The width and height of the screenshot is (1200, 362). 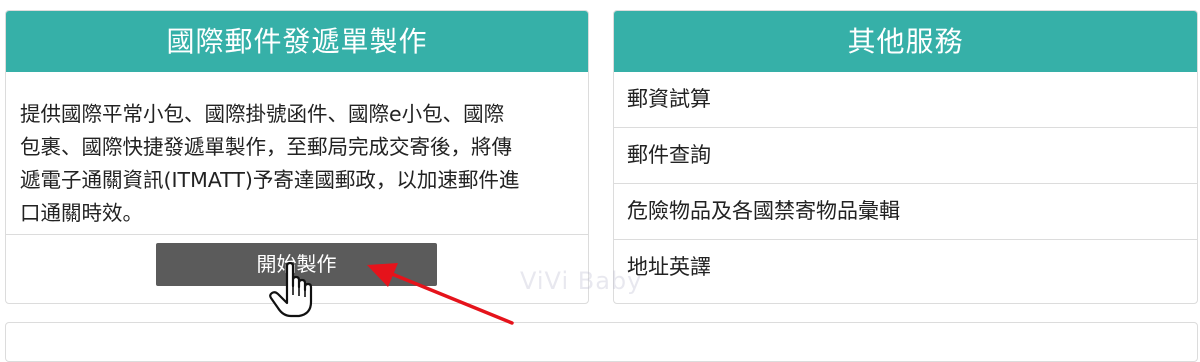 I want to click on bottom-panel, so click(x=601, y=342).